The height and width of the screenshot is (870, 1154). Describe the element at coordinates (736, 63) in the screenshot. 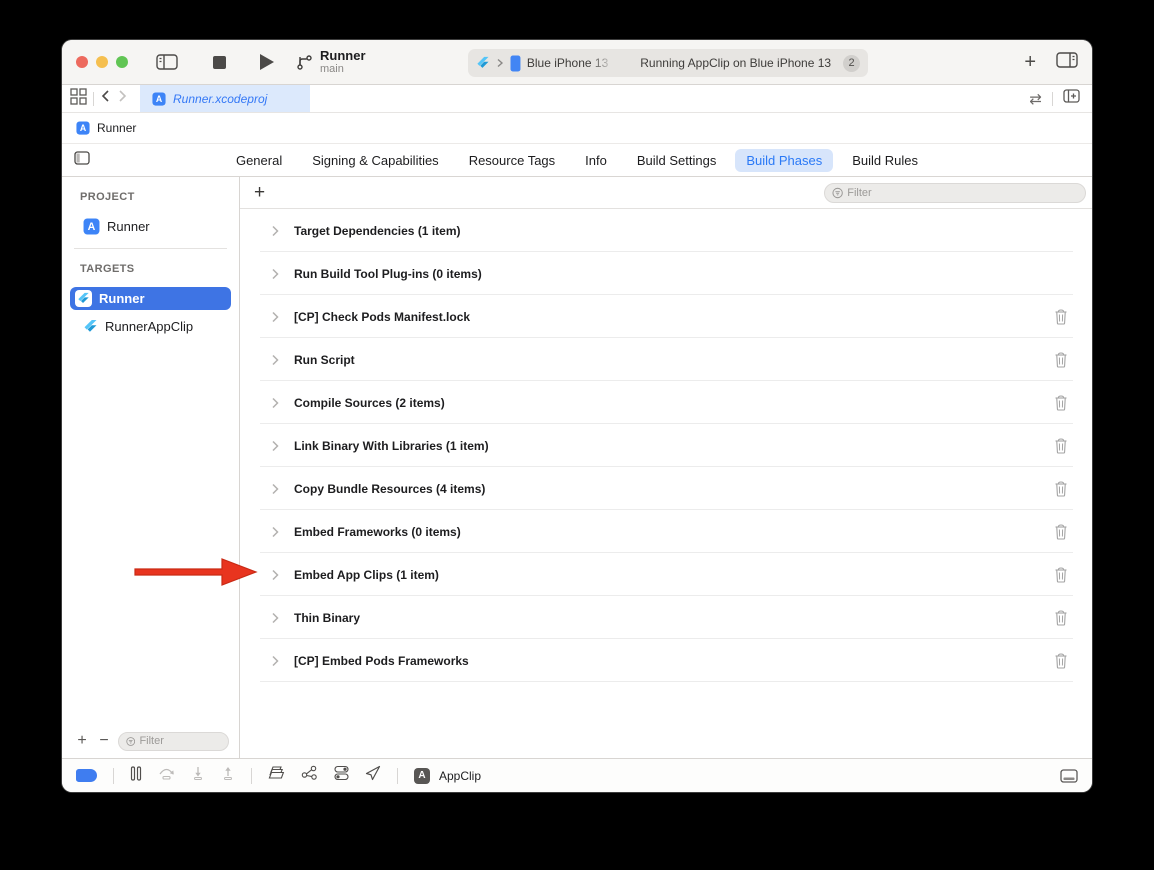

I see `activity-status-text: Running AppClip on Blue iPhone 13` at that location.